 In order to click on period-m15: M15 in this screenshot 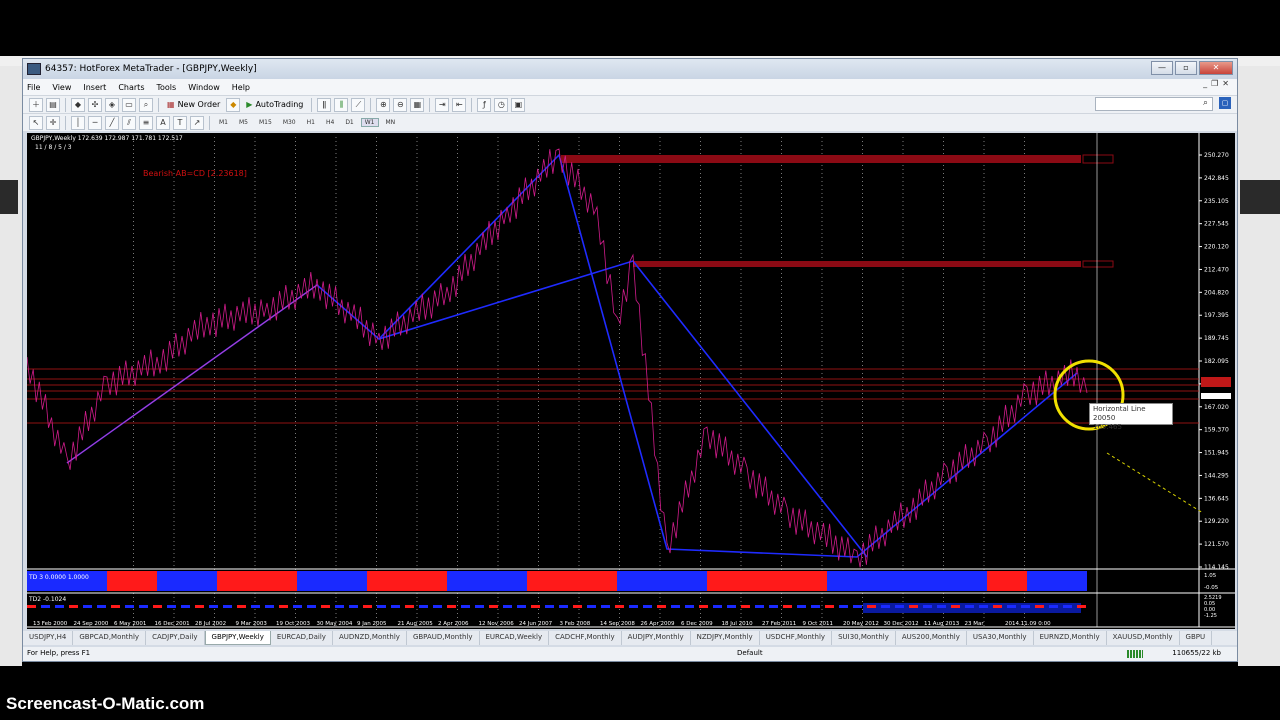, I will do `click(265, 122)`.